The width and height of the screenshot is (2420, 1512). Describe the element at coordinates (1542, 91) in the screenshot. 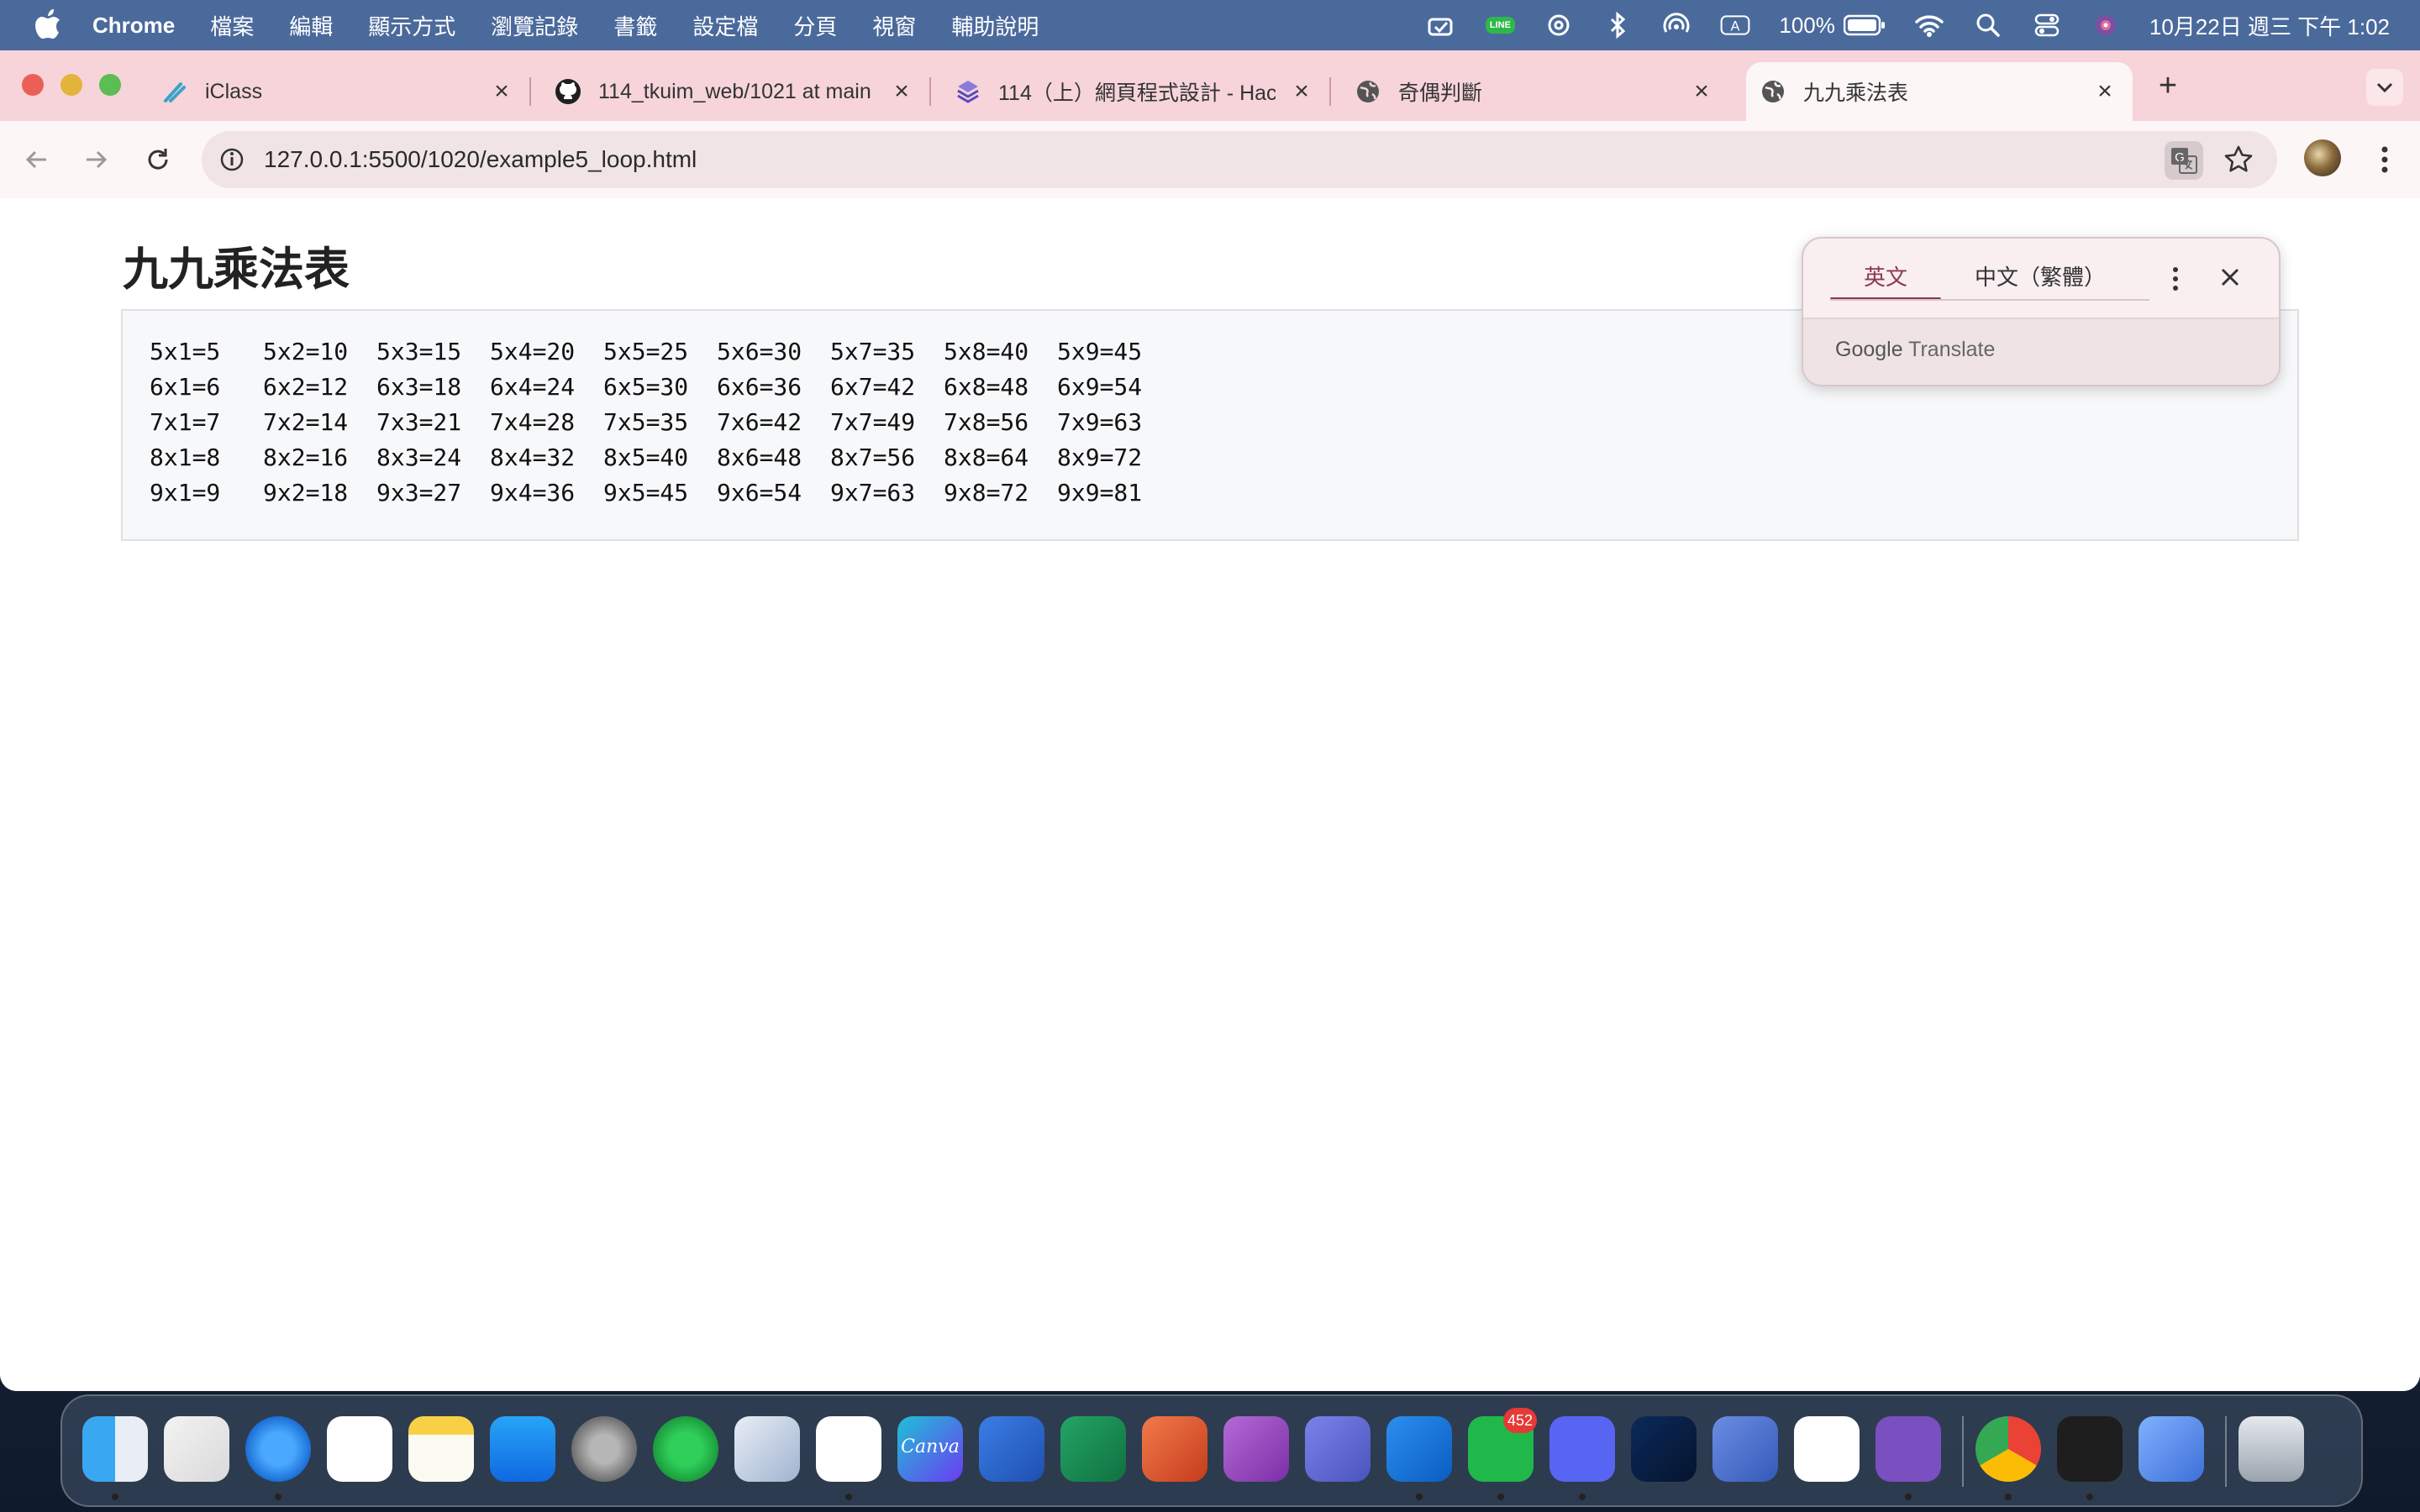

I see `tab-odd-even: 奇偶判斷 ×` at that location.